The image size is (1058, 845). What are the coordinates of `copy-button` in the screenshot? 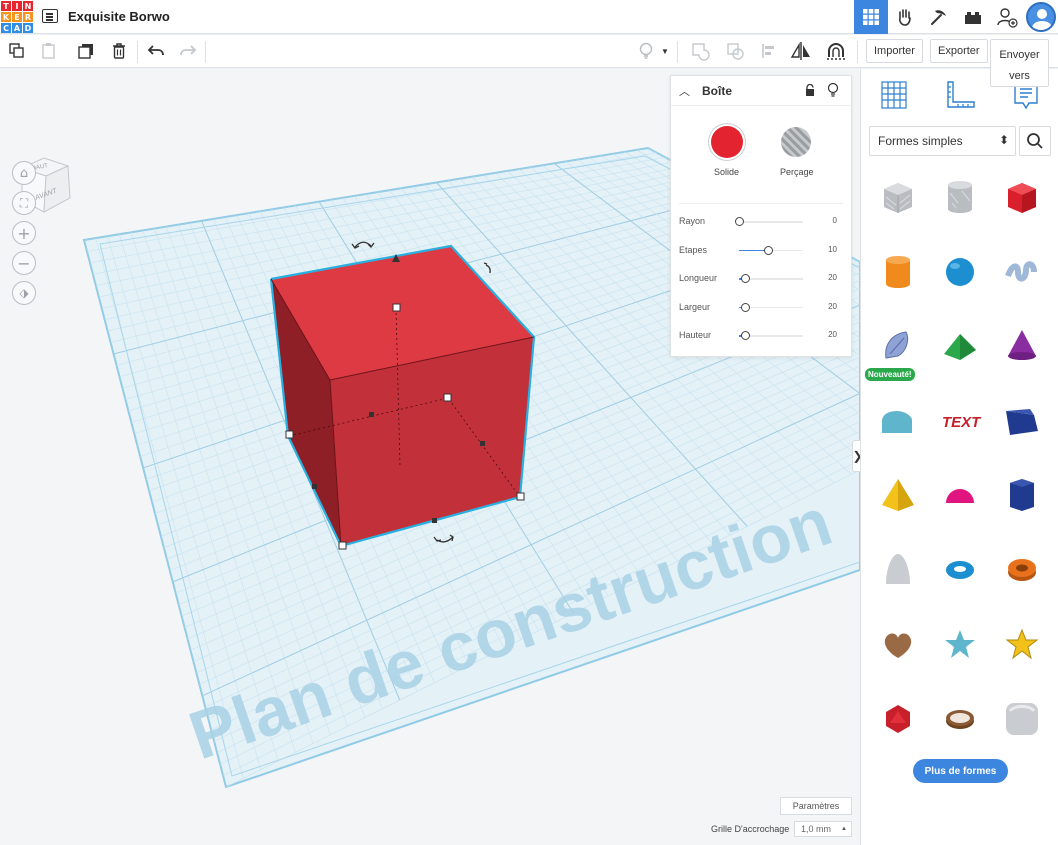 It's located at (17, 51).